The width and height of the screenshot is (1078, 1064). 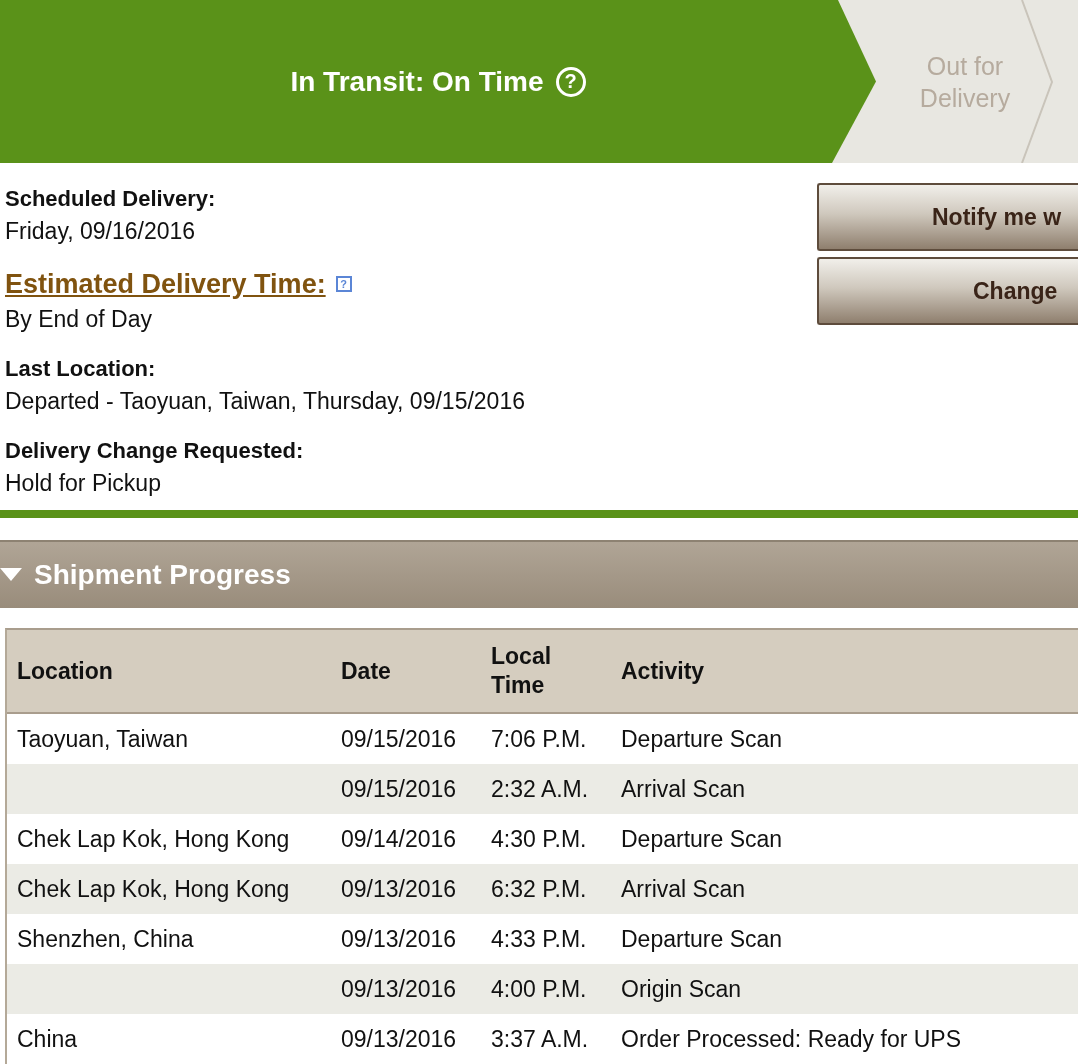 What do you see at coordinates (106, 939) in the screenshot?
I see `table-cell-text: Shenzhen, China` at bounding box center [106, 939].